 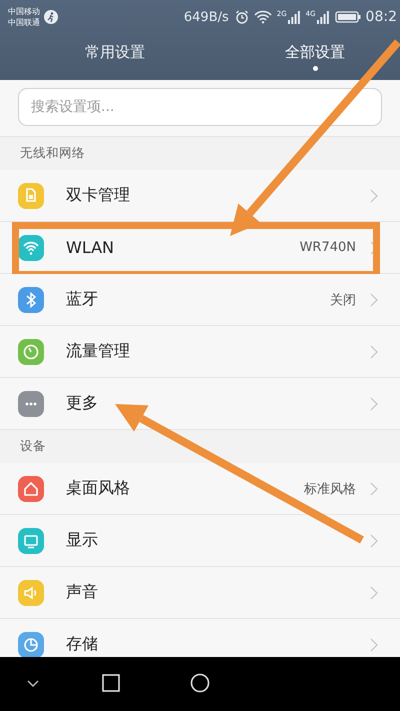 I want to click on row-label: 流量管理, so click(x=98, y=351).